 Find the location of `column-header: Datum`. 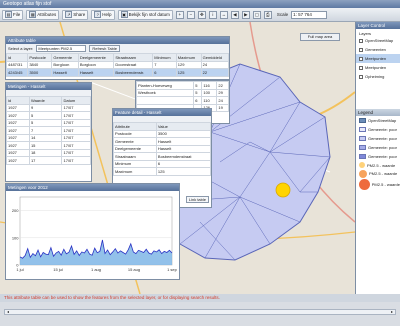

column-header: Datum is located at coordinates (76, 100).